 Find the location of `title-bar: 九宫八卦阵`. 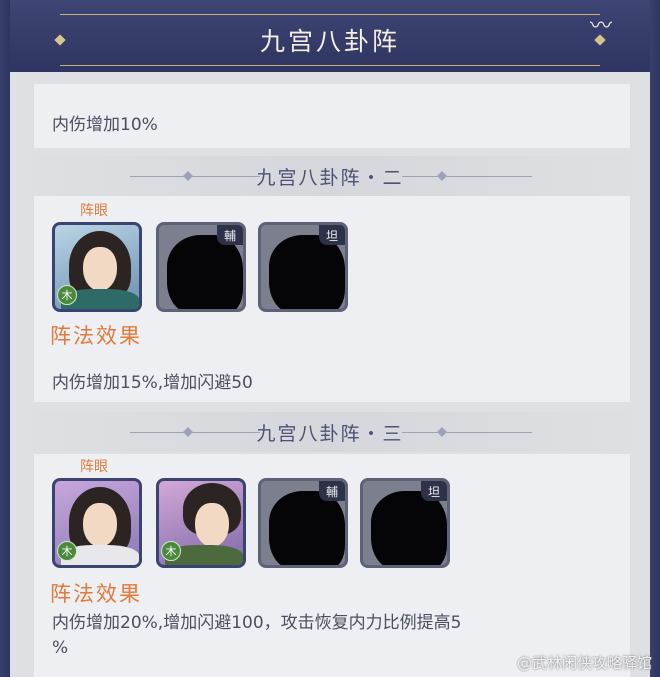

title-bar: 九宫八卦阵 is located at coordinates (330, 40).